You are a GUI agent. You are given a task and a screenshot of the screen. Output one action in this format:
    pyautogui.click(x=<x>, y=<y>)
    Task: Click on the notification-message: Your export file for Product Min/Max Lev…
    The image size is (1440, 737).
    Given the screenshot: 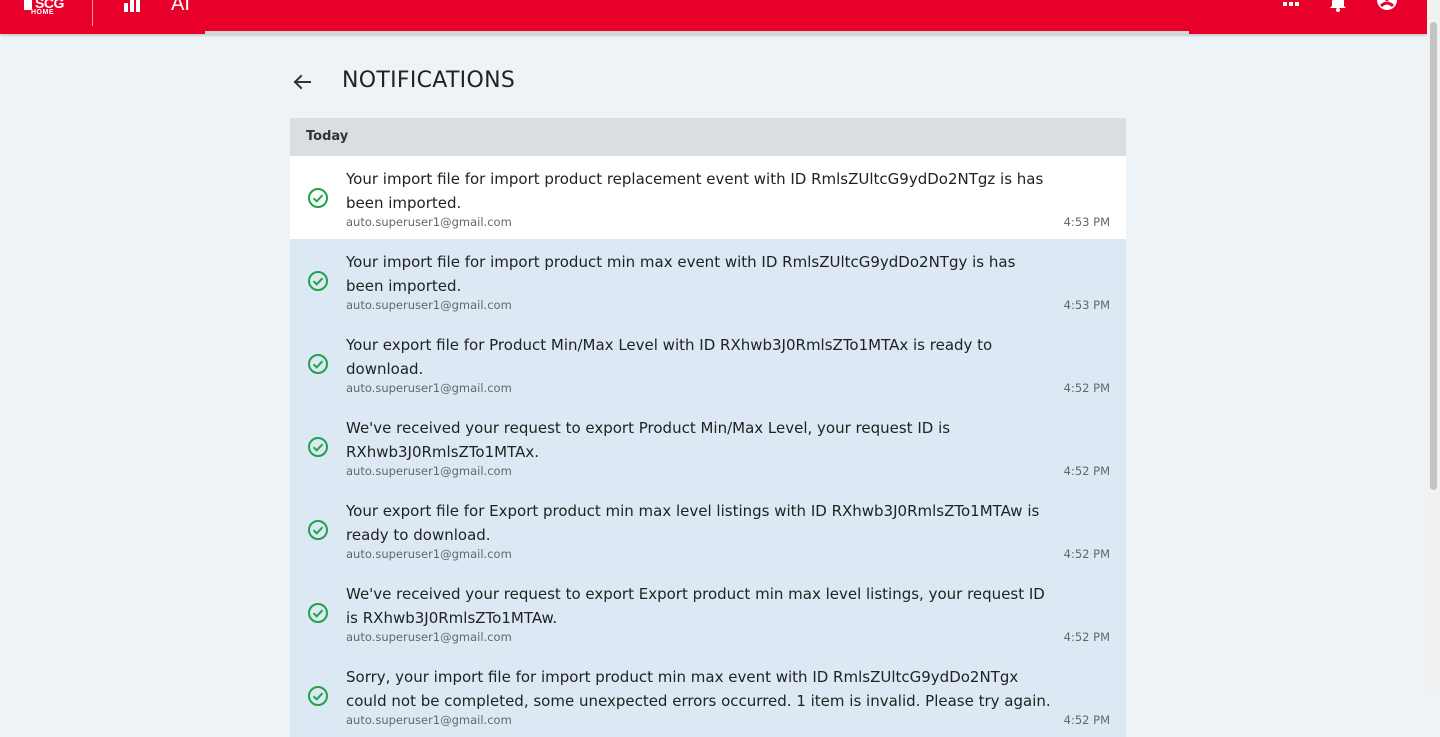 What is the action you would take?
    pyautogui.click(x=669, y=357)
    